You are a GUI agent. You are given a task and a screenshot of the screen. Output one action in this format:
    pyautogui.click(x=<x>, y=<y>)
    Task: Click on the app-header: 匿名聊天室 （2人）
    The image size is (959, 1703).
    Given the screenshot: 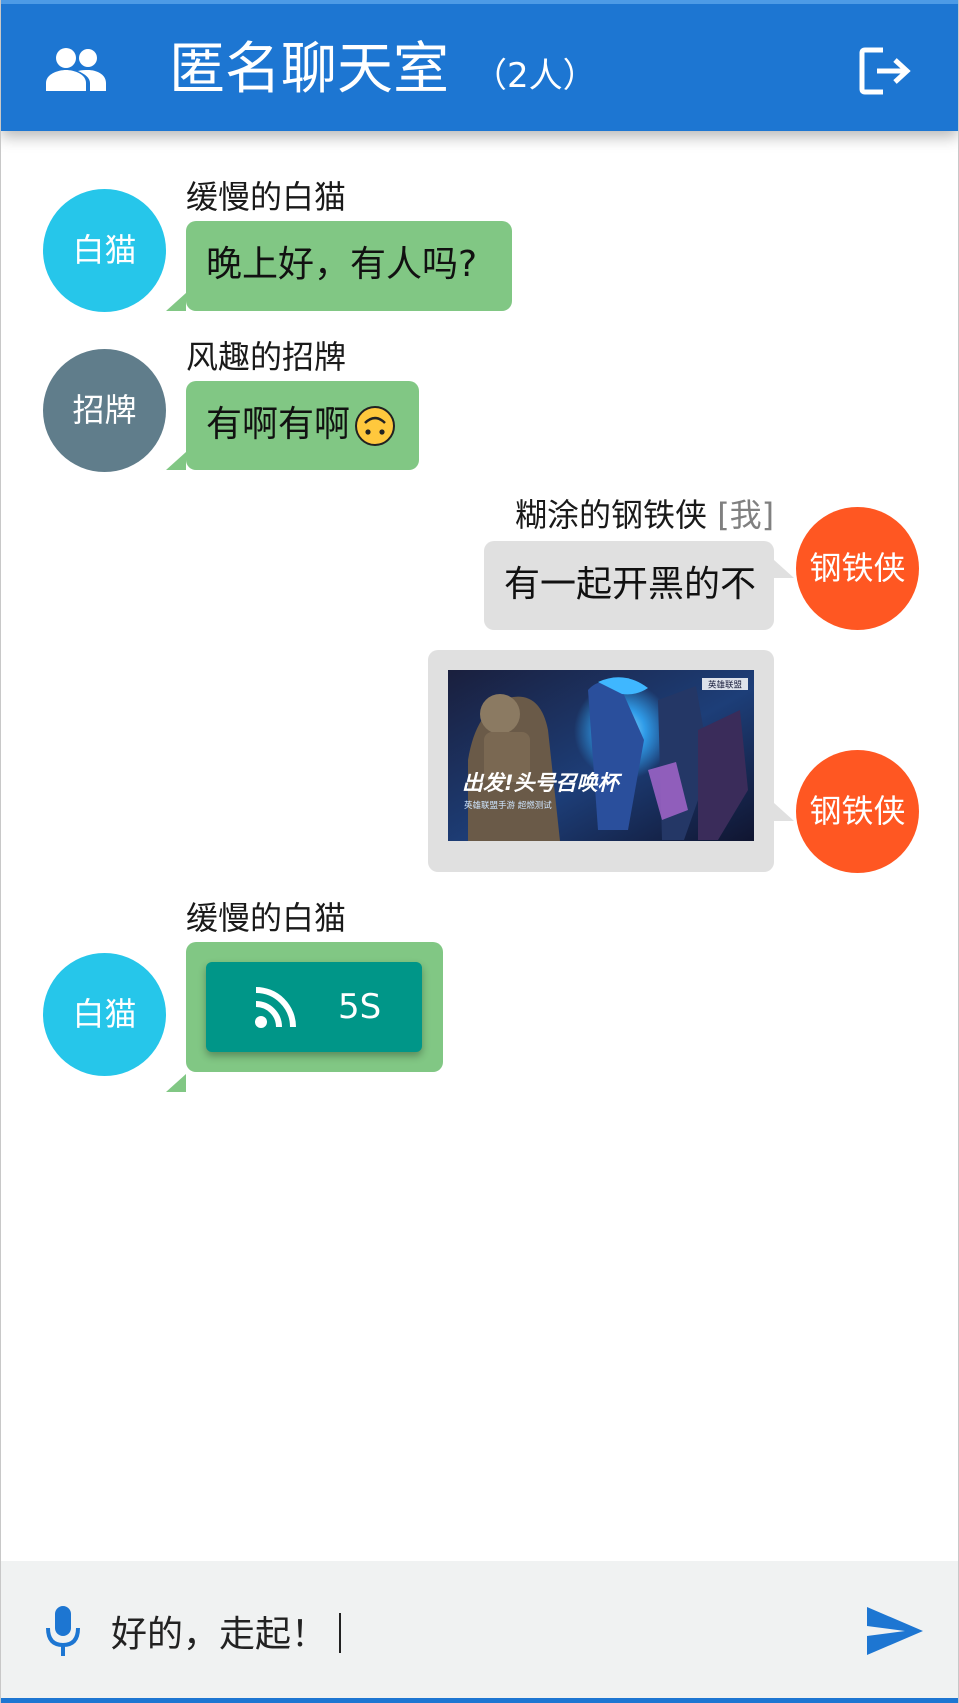 What is the action you would take?
    pyautogui.click(x=479, y=65)
    